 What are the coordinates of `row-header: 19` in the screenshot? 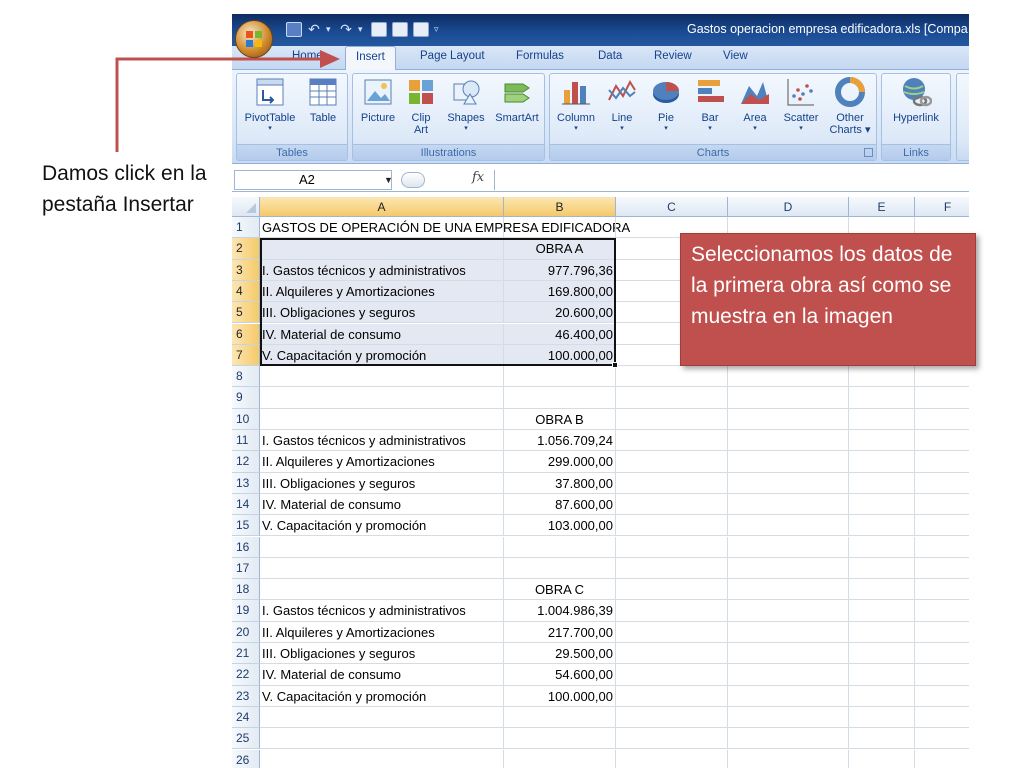 It's located at (246, 611).